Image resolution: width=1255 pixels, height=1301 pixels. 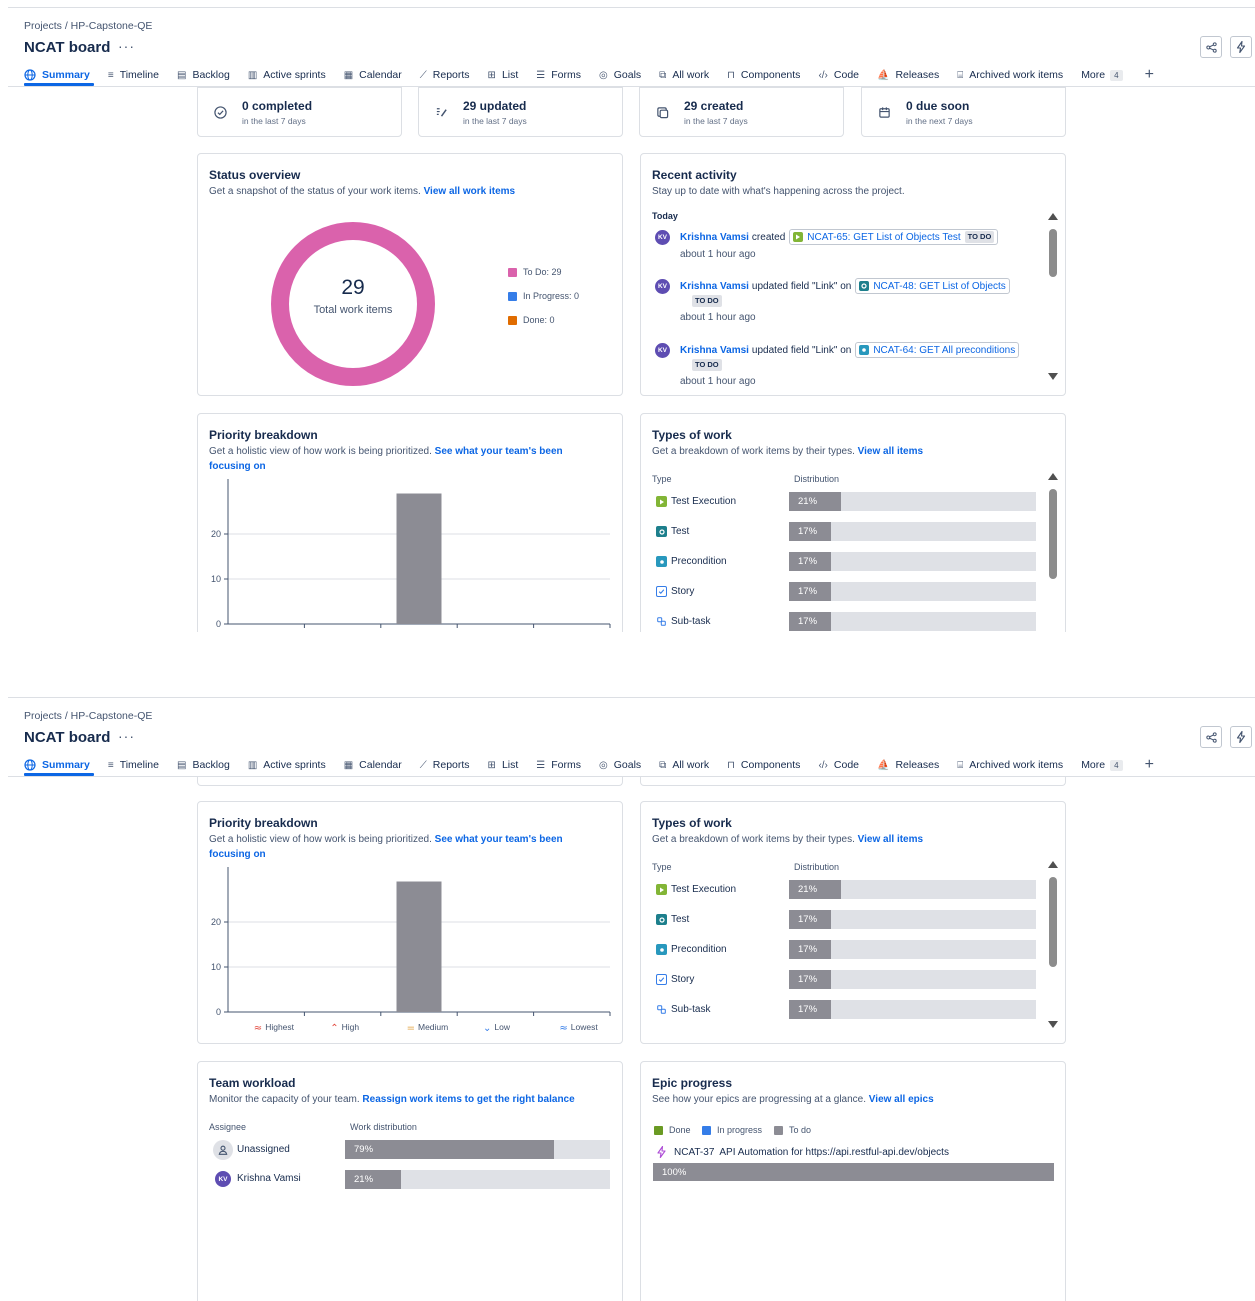 What do you see at coordinates (1053, 296) in the screenshot?
I see `activity-scrollbar` at bounding box center [1053, 296].